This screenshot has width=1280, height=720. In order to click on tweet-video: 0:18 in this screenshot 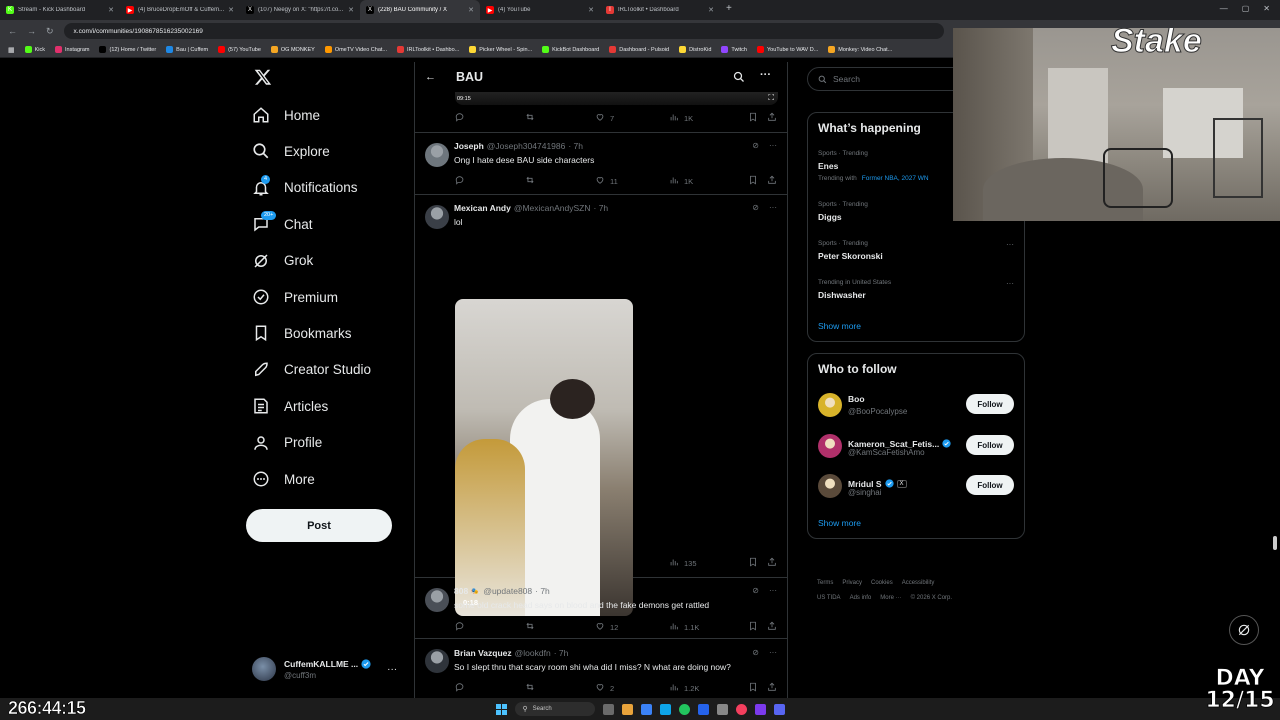, I will do `click(544, 457)`.